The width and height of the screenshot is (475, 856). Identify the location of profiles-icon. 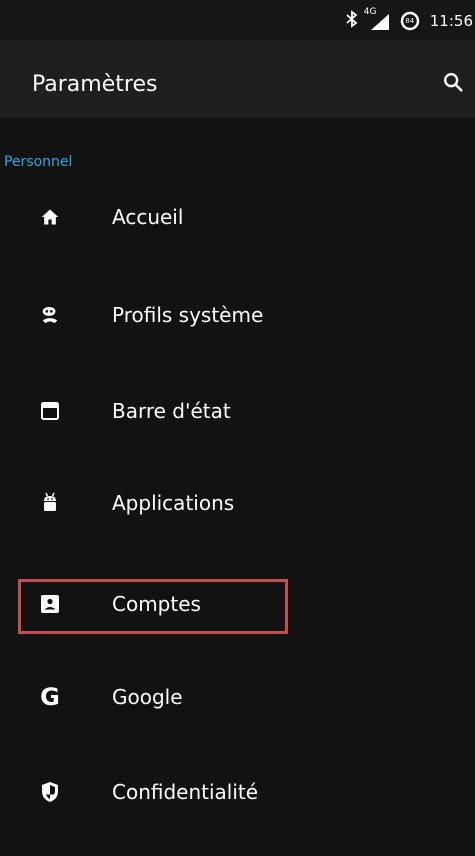
(50, 315).